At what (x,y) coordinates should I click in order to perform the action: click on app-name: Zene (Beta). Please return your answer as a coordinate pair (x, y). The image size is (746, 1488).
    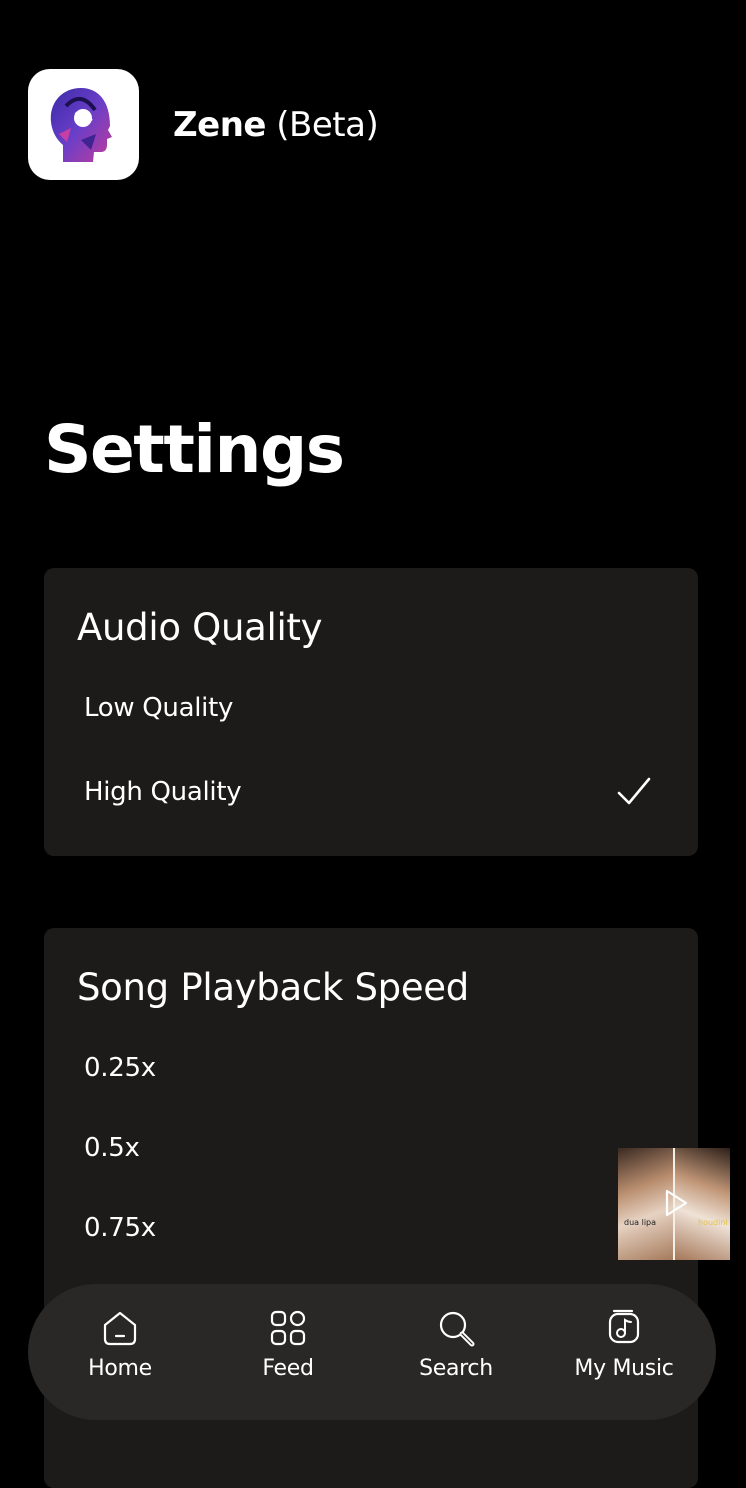
    Looking at the image, I should click on (276, 124).